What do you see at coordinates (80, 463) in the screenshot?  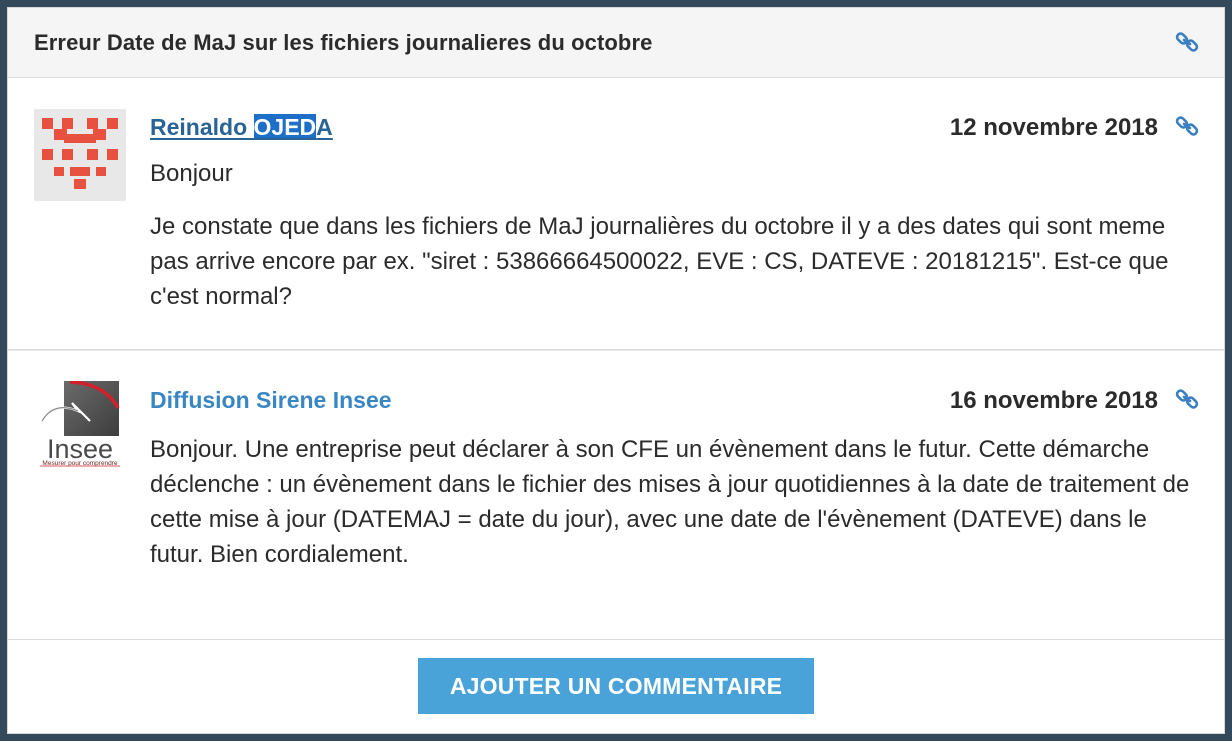 I see `logo-tagline: Mesurer pour comprendre` at bounding box center [80, 463].